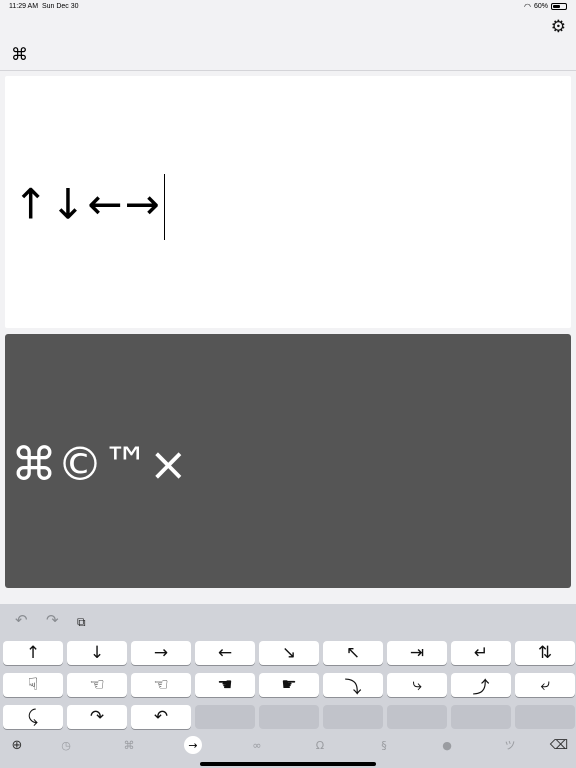 Image resolution: width=576 pixels, height=768 pixels. Describe the element at coordinates (66, 745) in the screenshot. I see `clock-icon: ◷` at that location.